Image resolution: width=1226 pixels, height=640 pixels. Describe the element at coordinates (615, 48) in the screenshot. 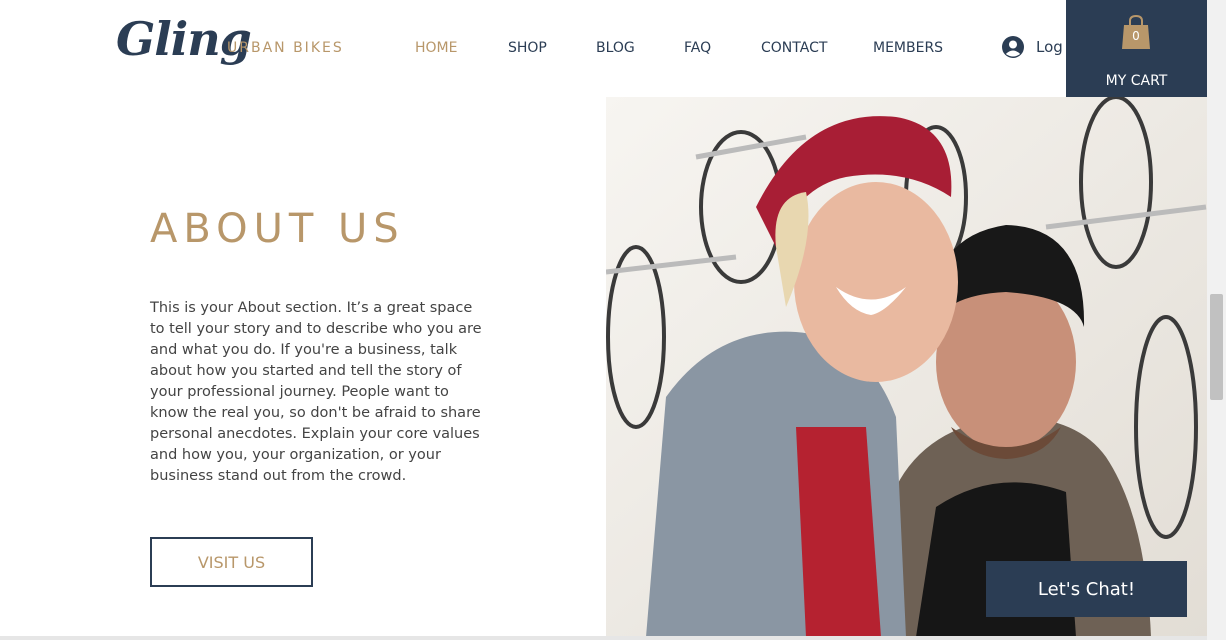

I see `nav-item-blog: BLOG` at that location.